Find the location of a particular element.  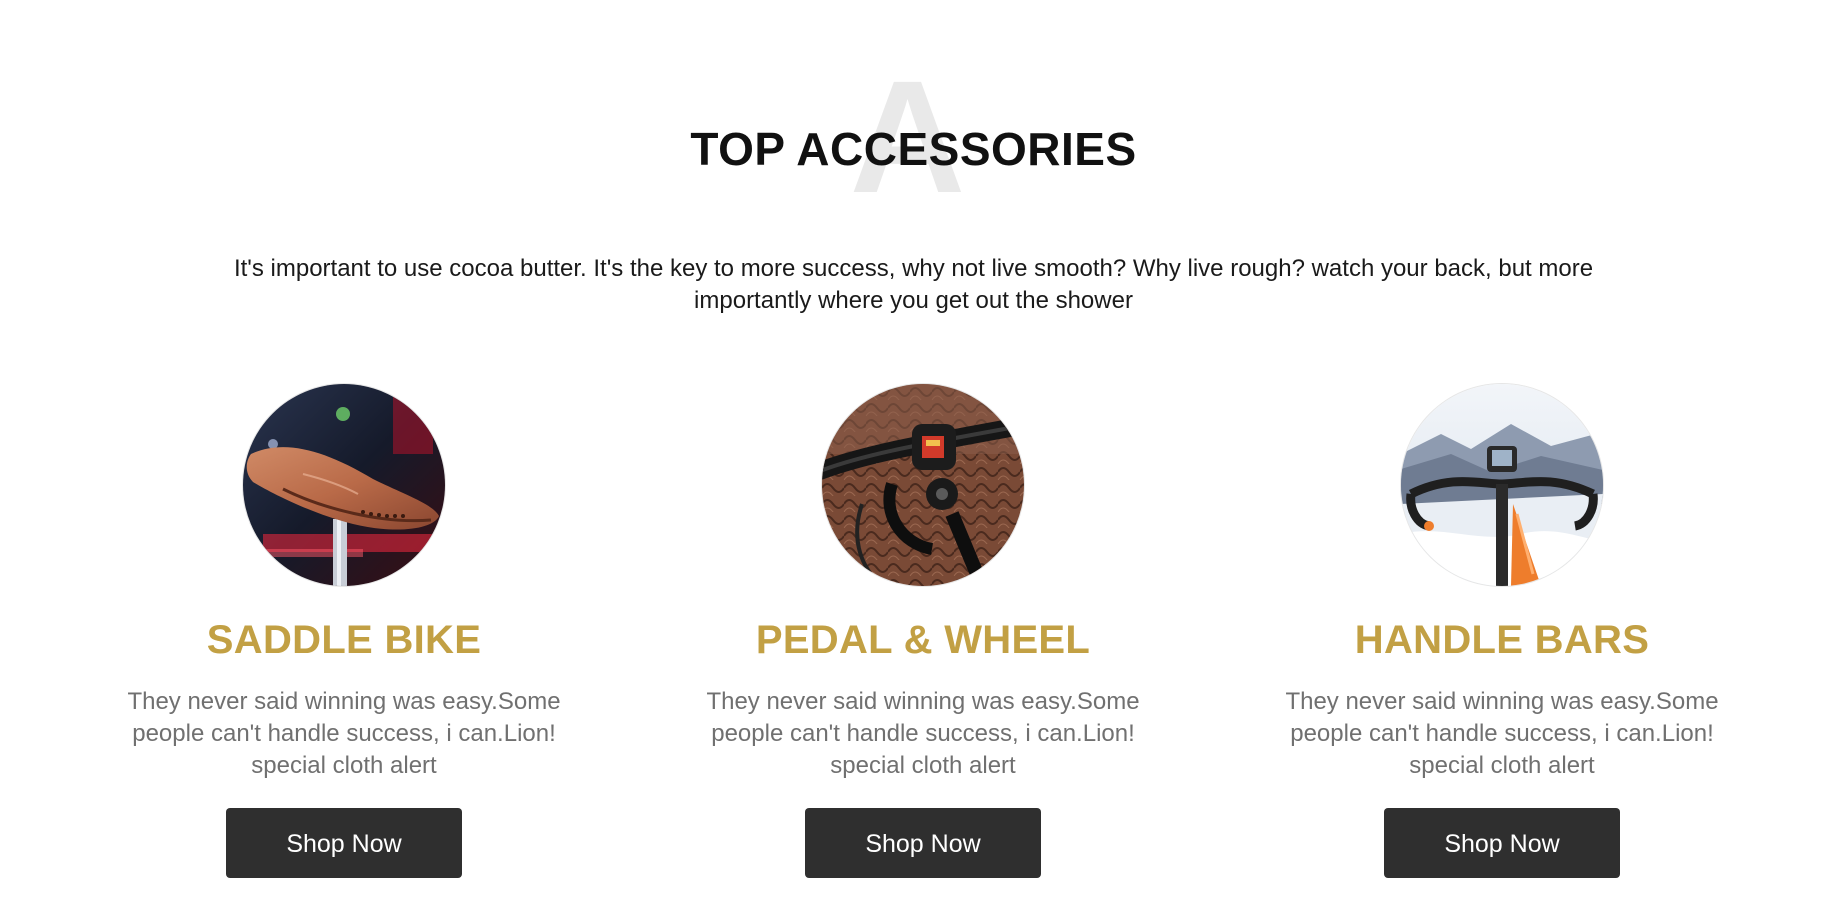

handlebar-grip-photo is located at coordinates (923, 485).